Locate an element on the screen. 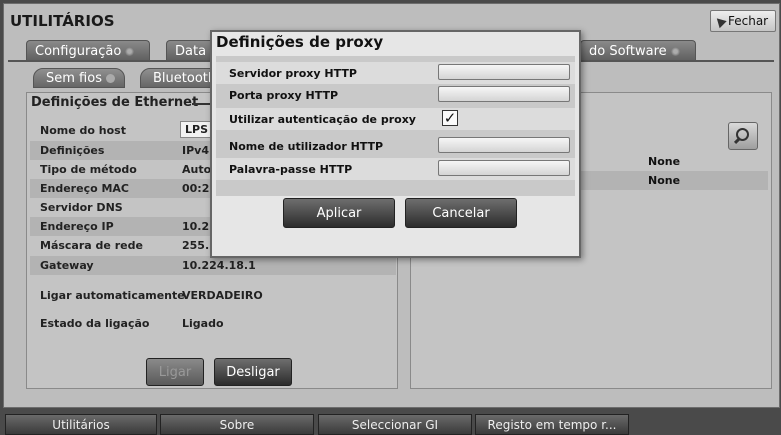 The width and height of the screenshot is (781, 435). row-value: IPv4 is located at coordinates (195, 150).